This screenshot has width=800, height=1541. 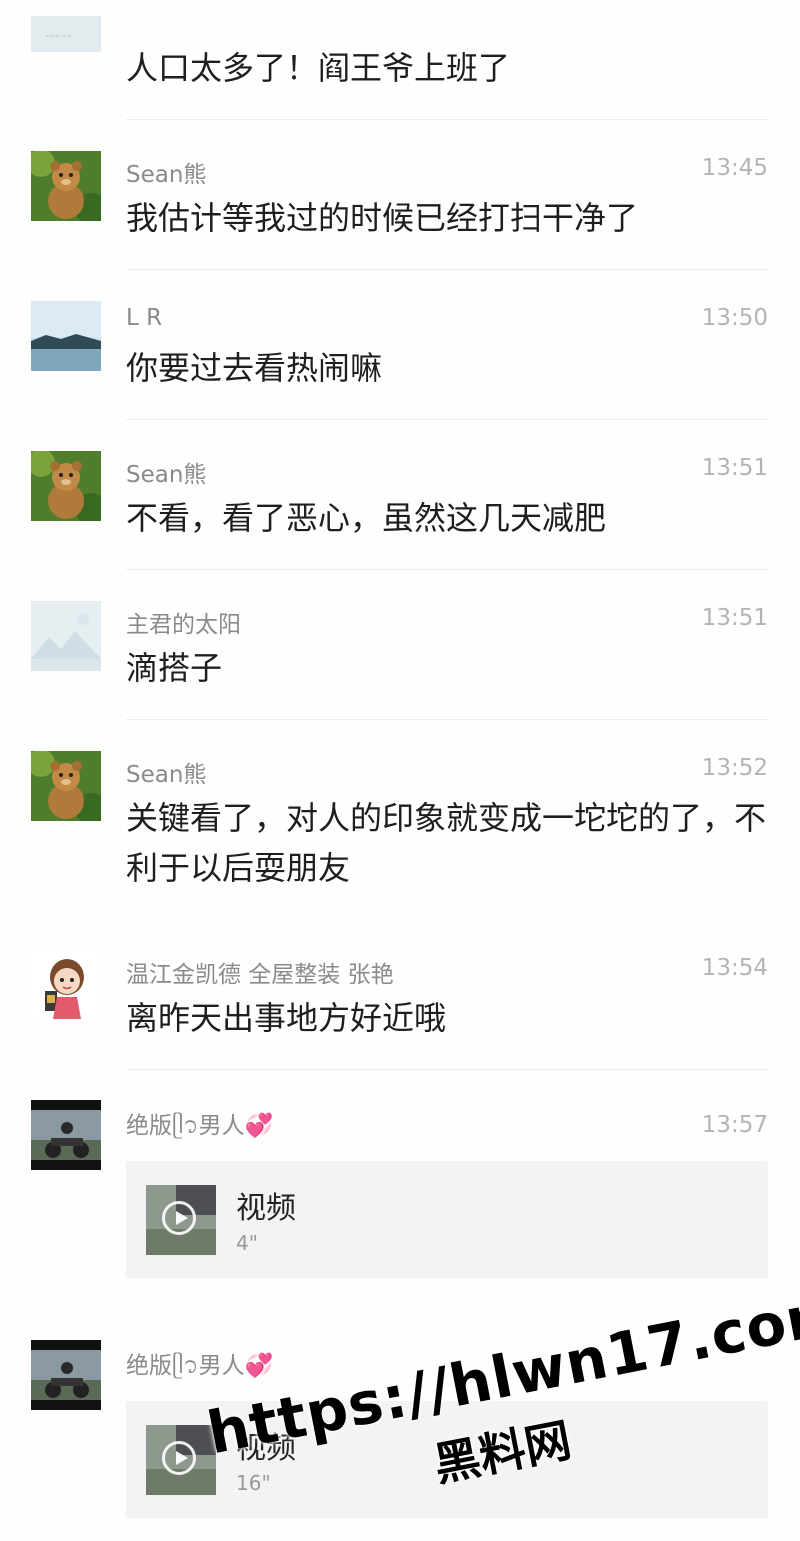 I want to click on timestamp: 13:54, so click(x=734, y=968).